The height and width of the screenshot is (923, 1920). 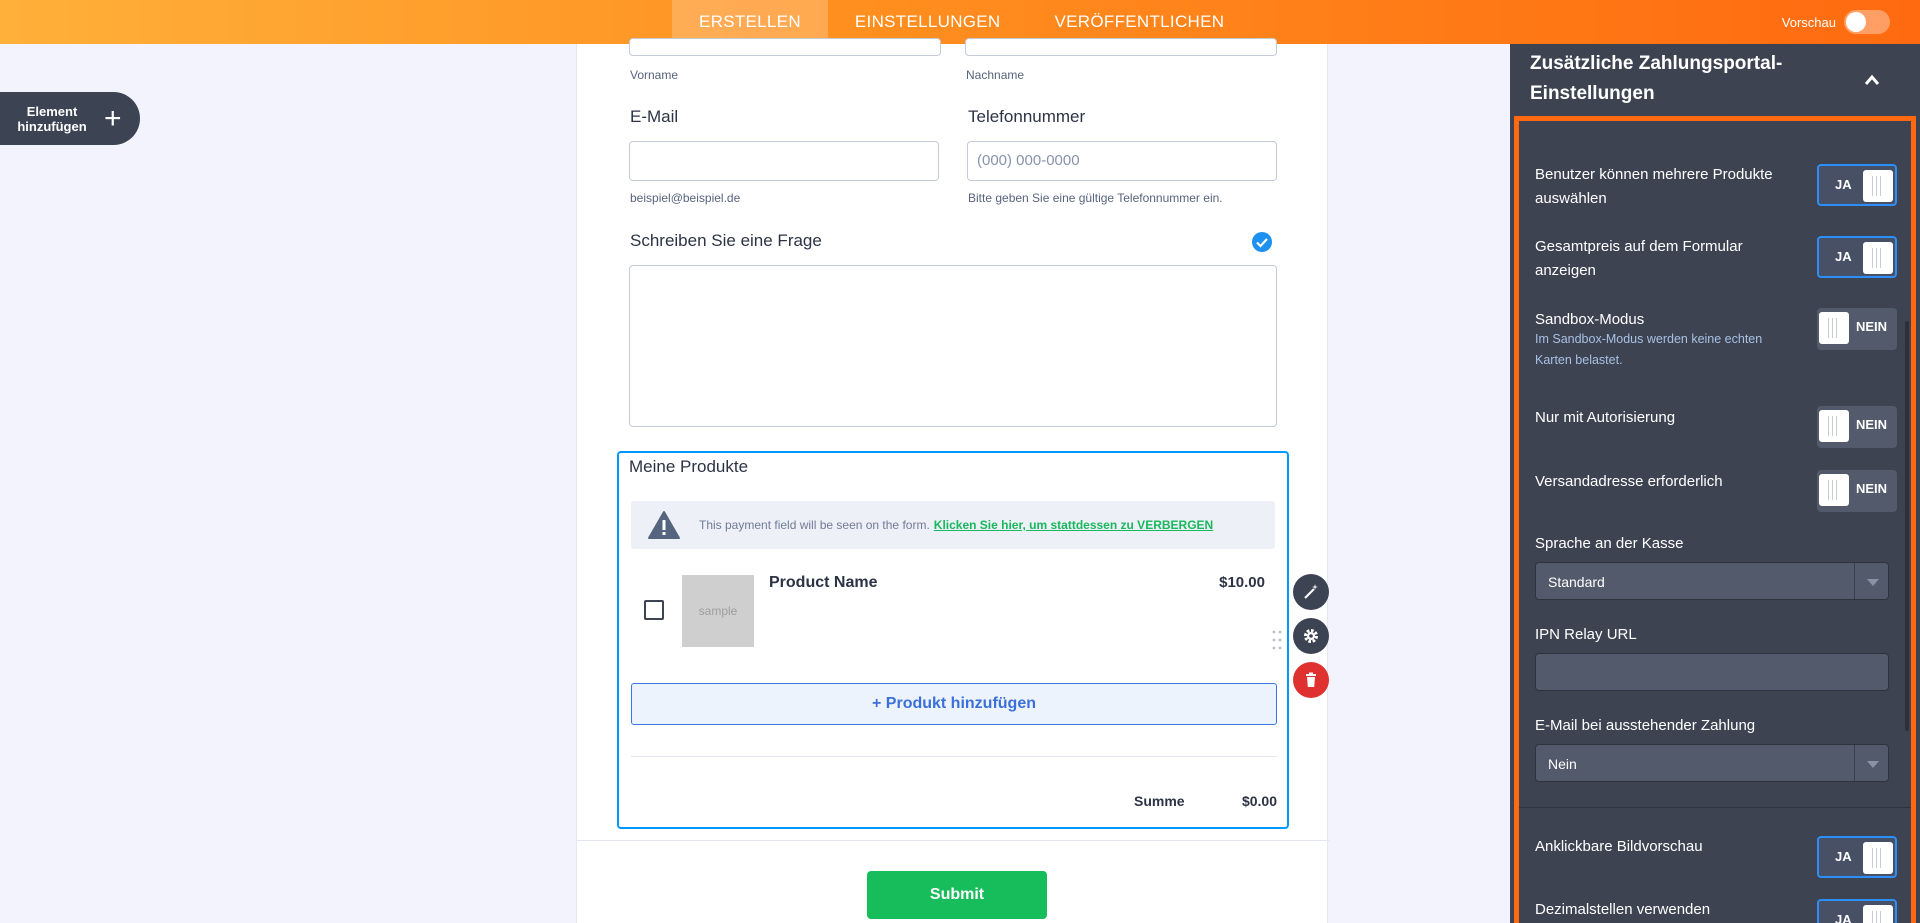 I want to click on magic-wand-button, so click(x=1311, y=592).